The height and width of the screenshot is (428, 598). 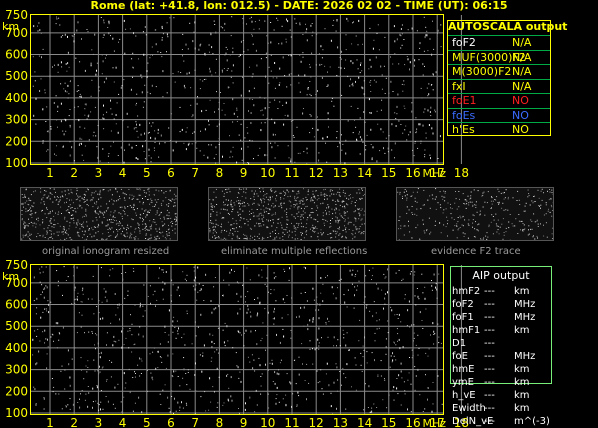 What do you see at coordinates (489, 343) in the screenshot?
I see `aip-param-value: ---` at bounding box center [489, 343].